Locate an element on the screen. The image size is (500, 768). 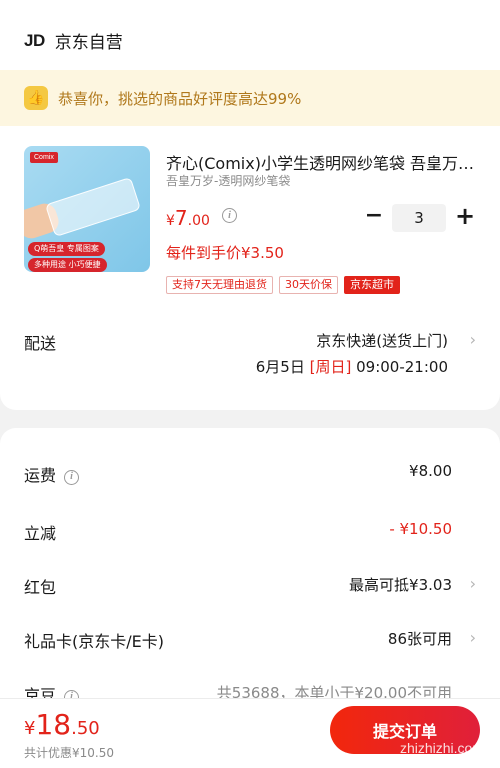
fee-label: 运费 i is located at coordinates (52, 474).